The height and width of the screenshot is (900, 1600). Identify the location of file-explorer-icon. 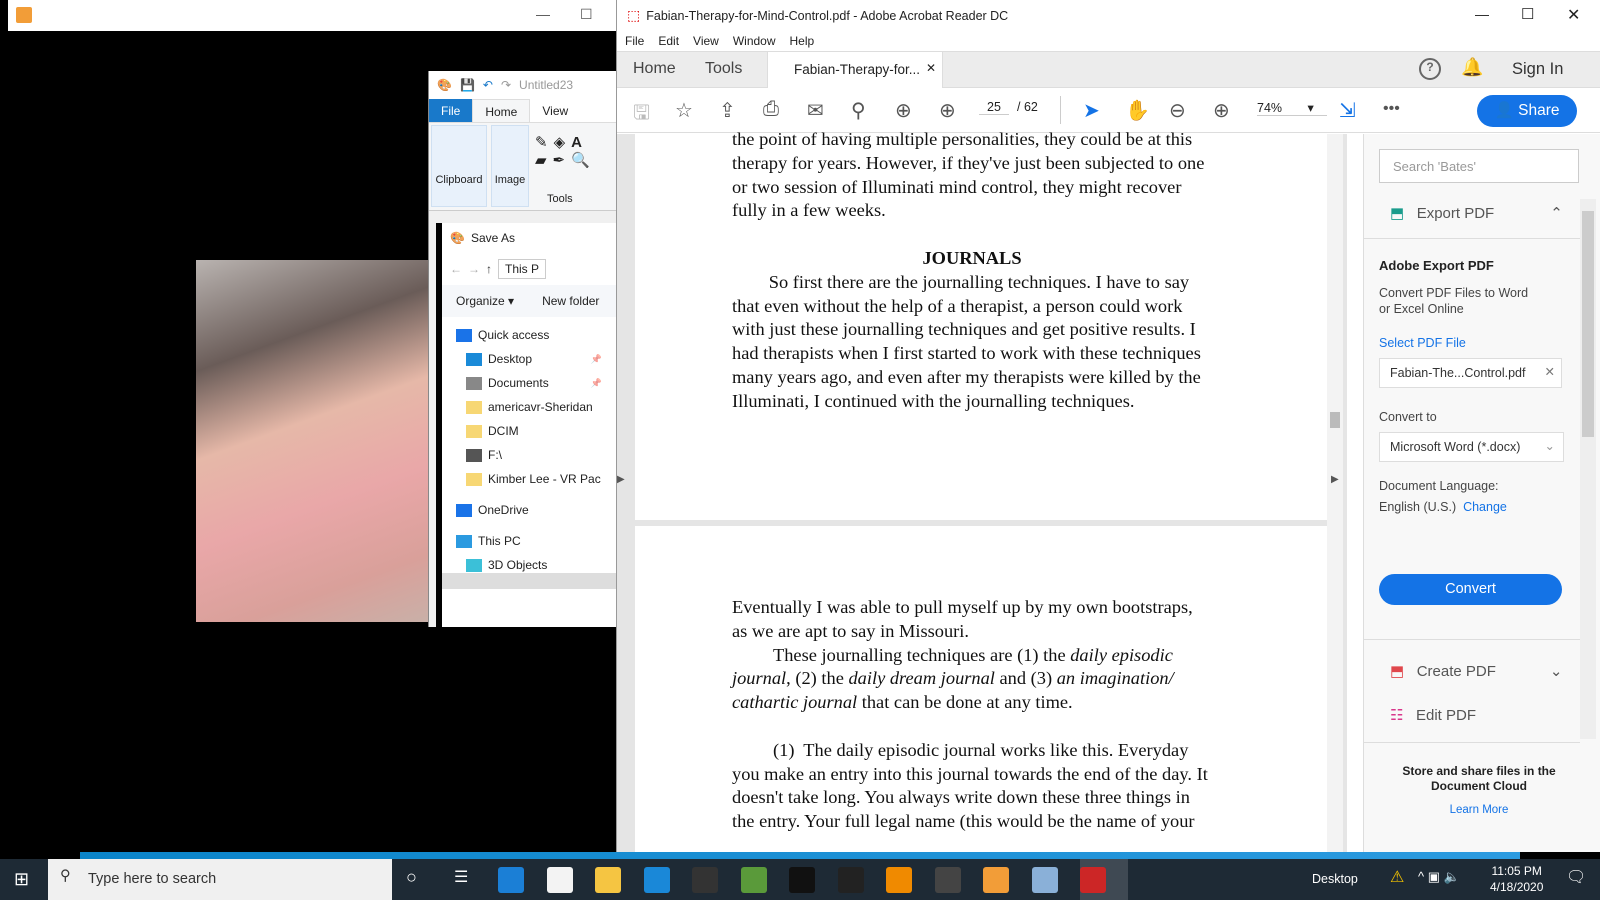
(608, 880).